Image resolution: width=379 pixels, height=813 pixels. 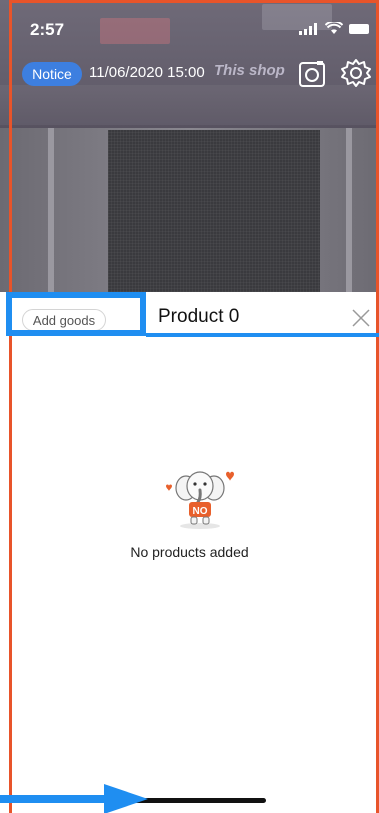 I want to click on store-sign, so click(x=135, y=31).